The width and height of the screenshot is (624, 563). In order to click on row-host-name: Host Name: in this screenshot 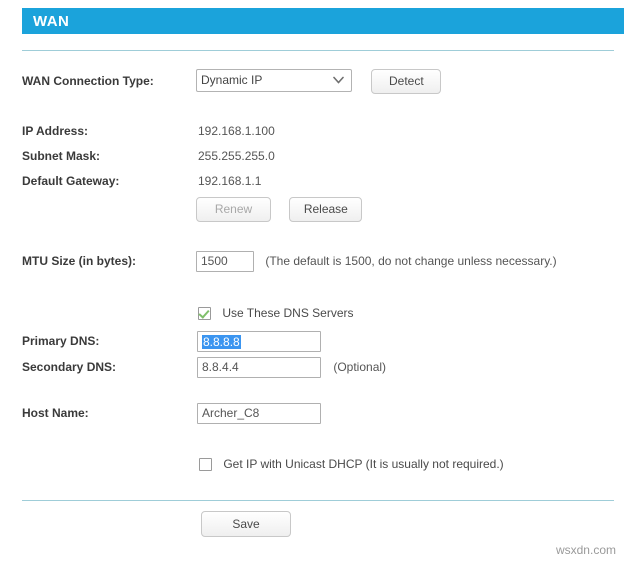, I will do `click(312, 413)`.